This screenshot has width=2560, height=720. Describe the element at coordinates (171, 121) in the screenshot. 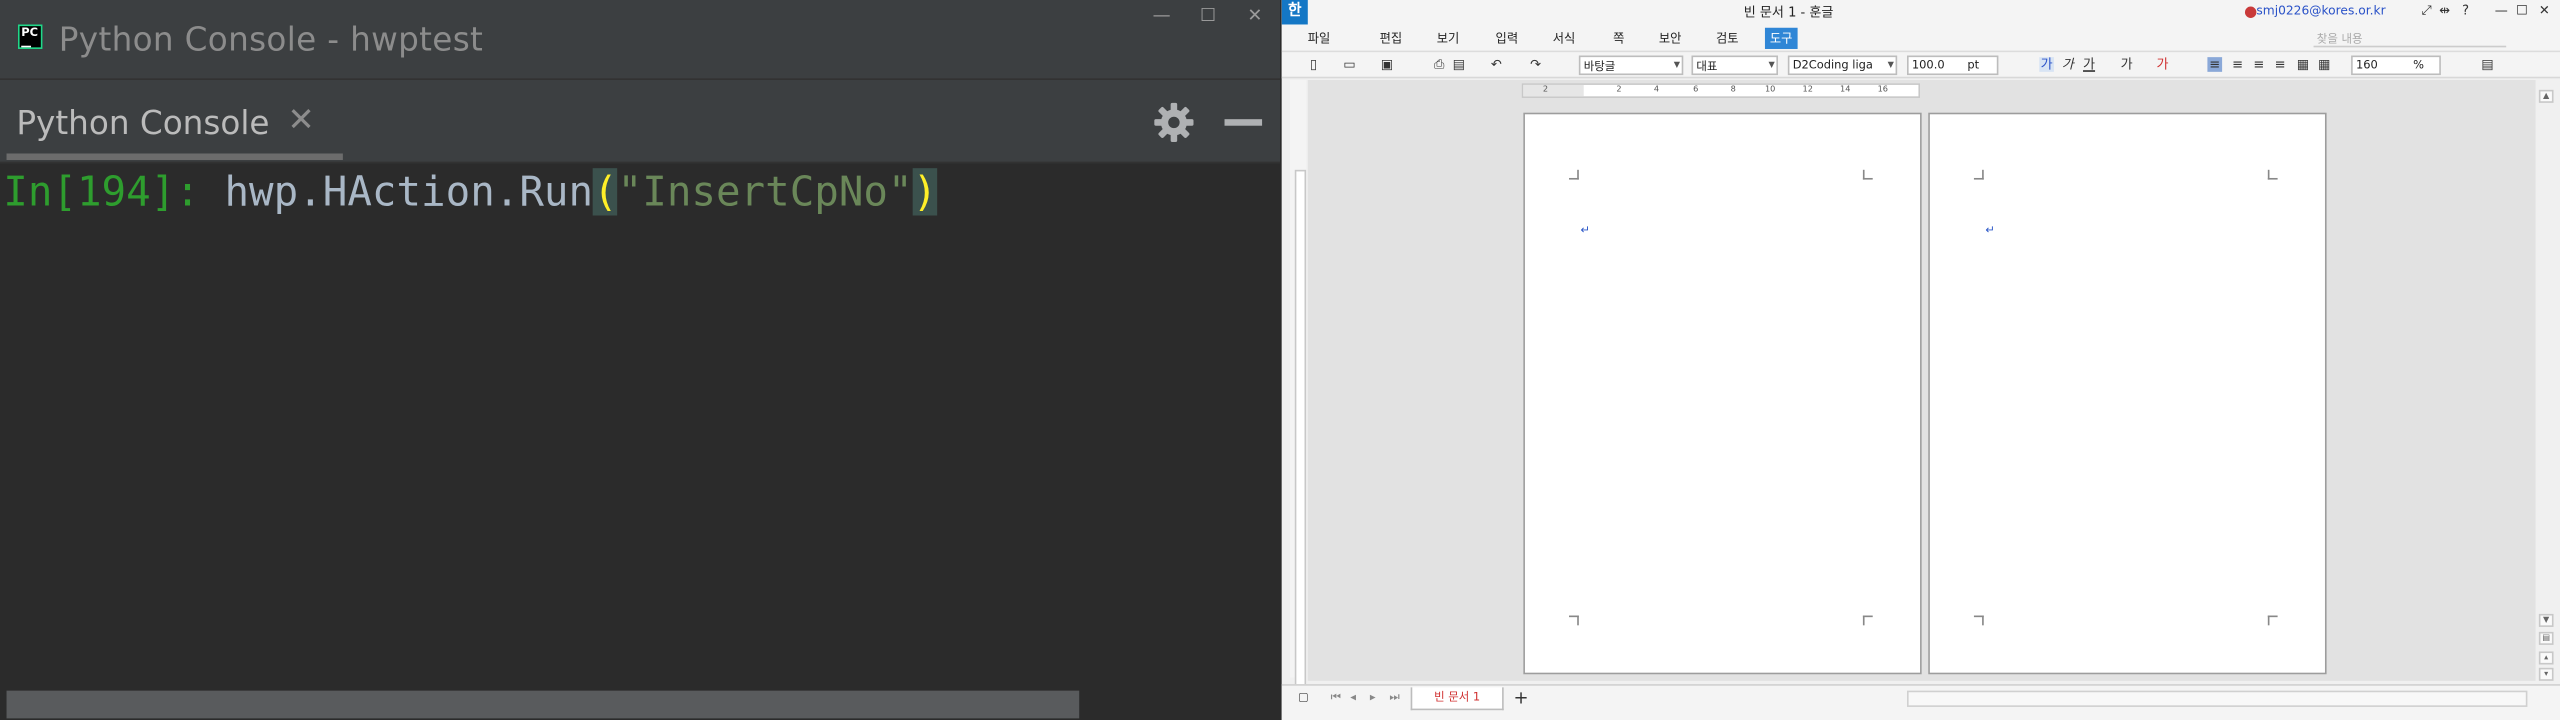

I see `tab-python-console: Python Console ✕` at that location.